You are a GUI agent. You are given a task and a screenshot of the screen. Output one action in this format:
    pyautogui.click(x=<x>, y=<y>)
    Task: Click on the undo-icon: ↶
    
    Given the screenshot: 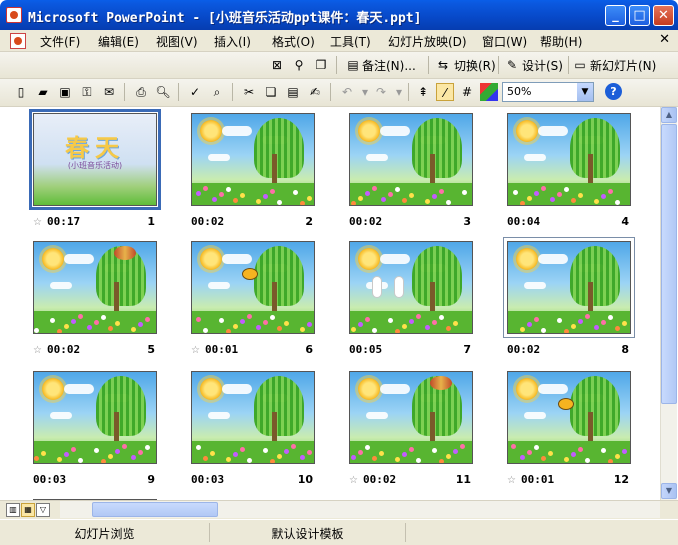 What is the action you would take?
    pyautogui.click(x=347, y=92)
    